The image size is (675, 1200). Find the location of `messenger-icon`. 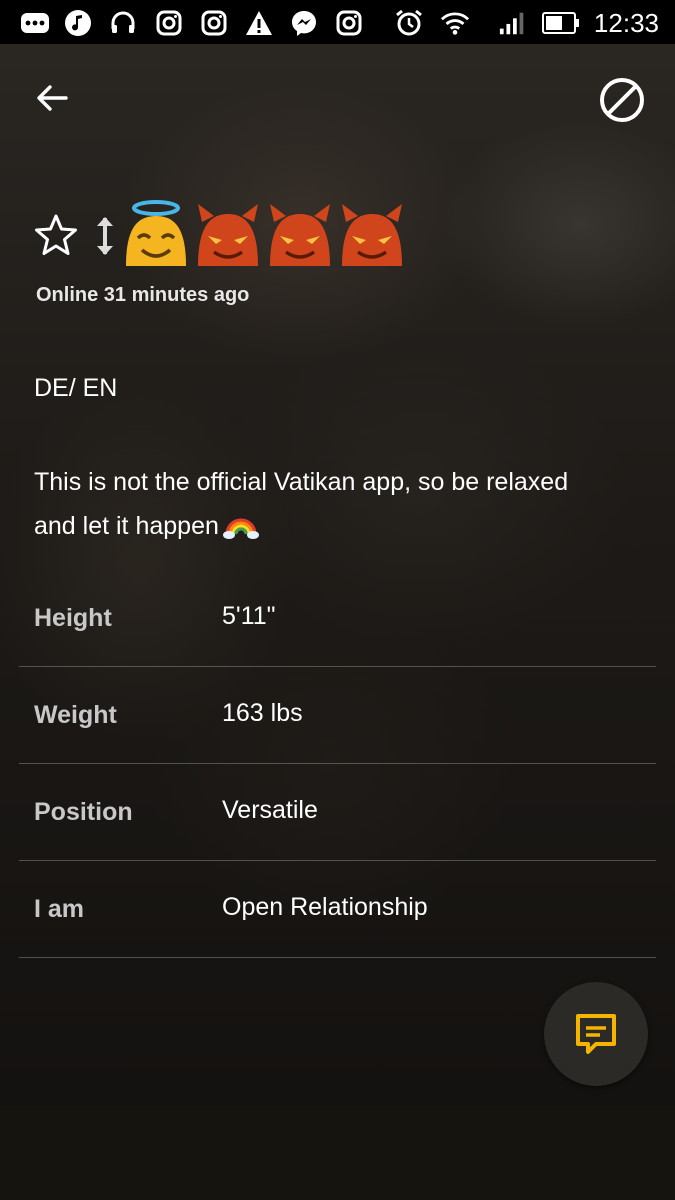

messenger-icon is located at coordinates (304, 23).